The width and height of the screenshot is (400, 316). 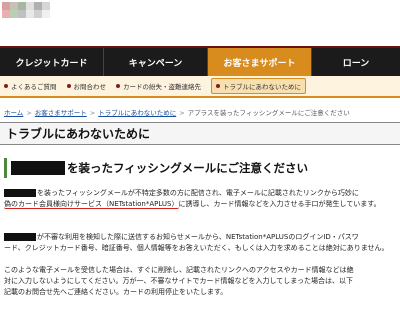 I want to click on paragraph-text: に誘導し、カード情報などを入力させる手口が発生しています。, so click(x=279, y=204).